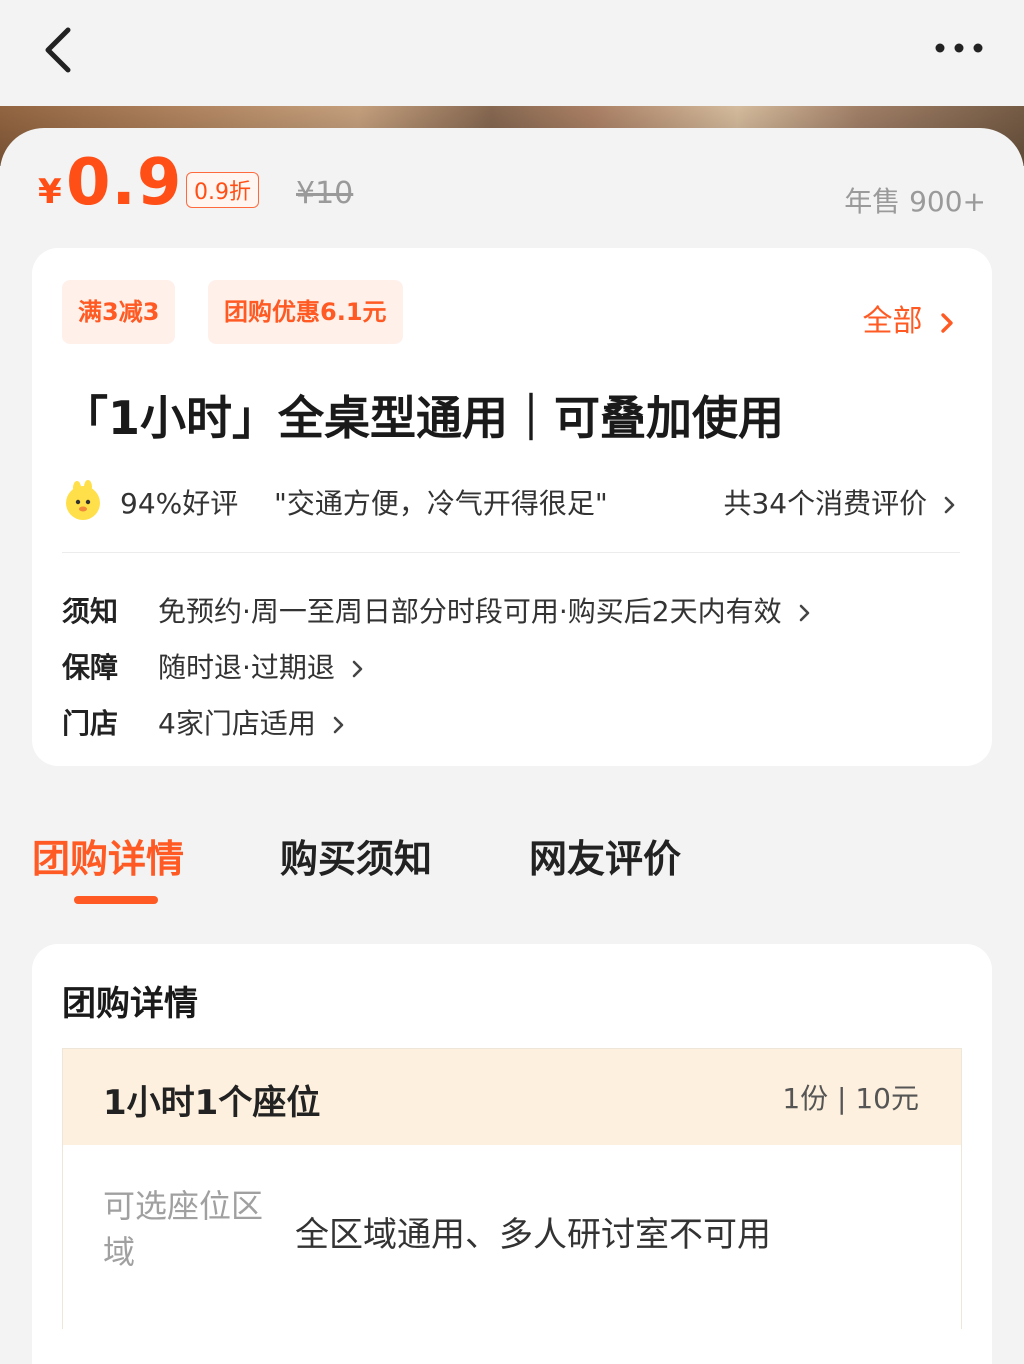 The height and width of the screenshot is (1364, 1024). What do you see at coordinates (183, 1229) in the screenshot?
I see `seat-area-label: 可选座位区域` at bounding box center [183, 1229].